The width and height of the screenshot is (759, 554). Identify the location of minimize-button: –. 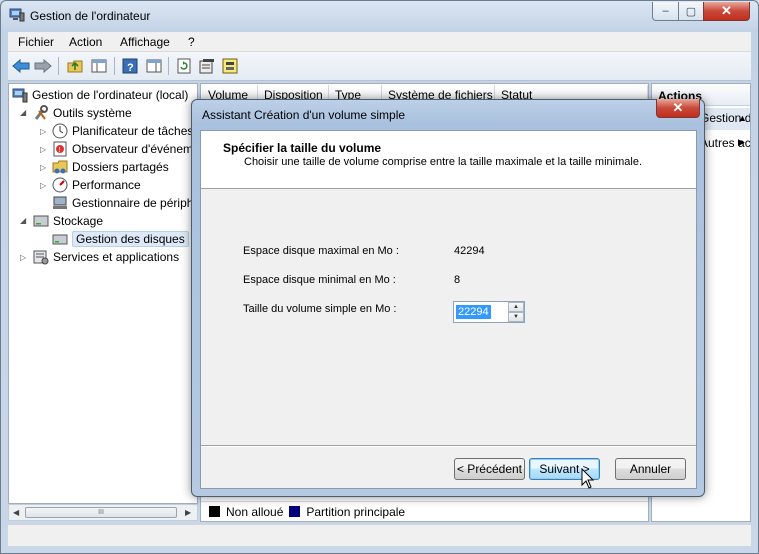
(665, 11).